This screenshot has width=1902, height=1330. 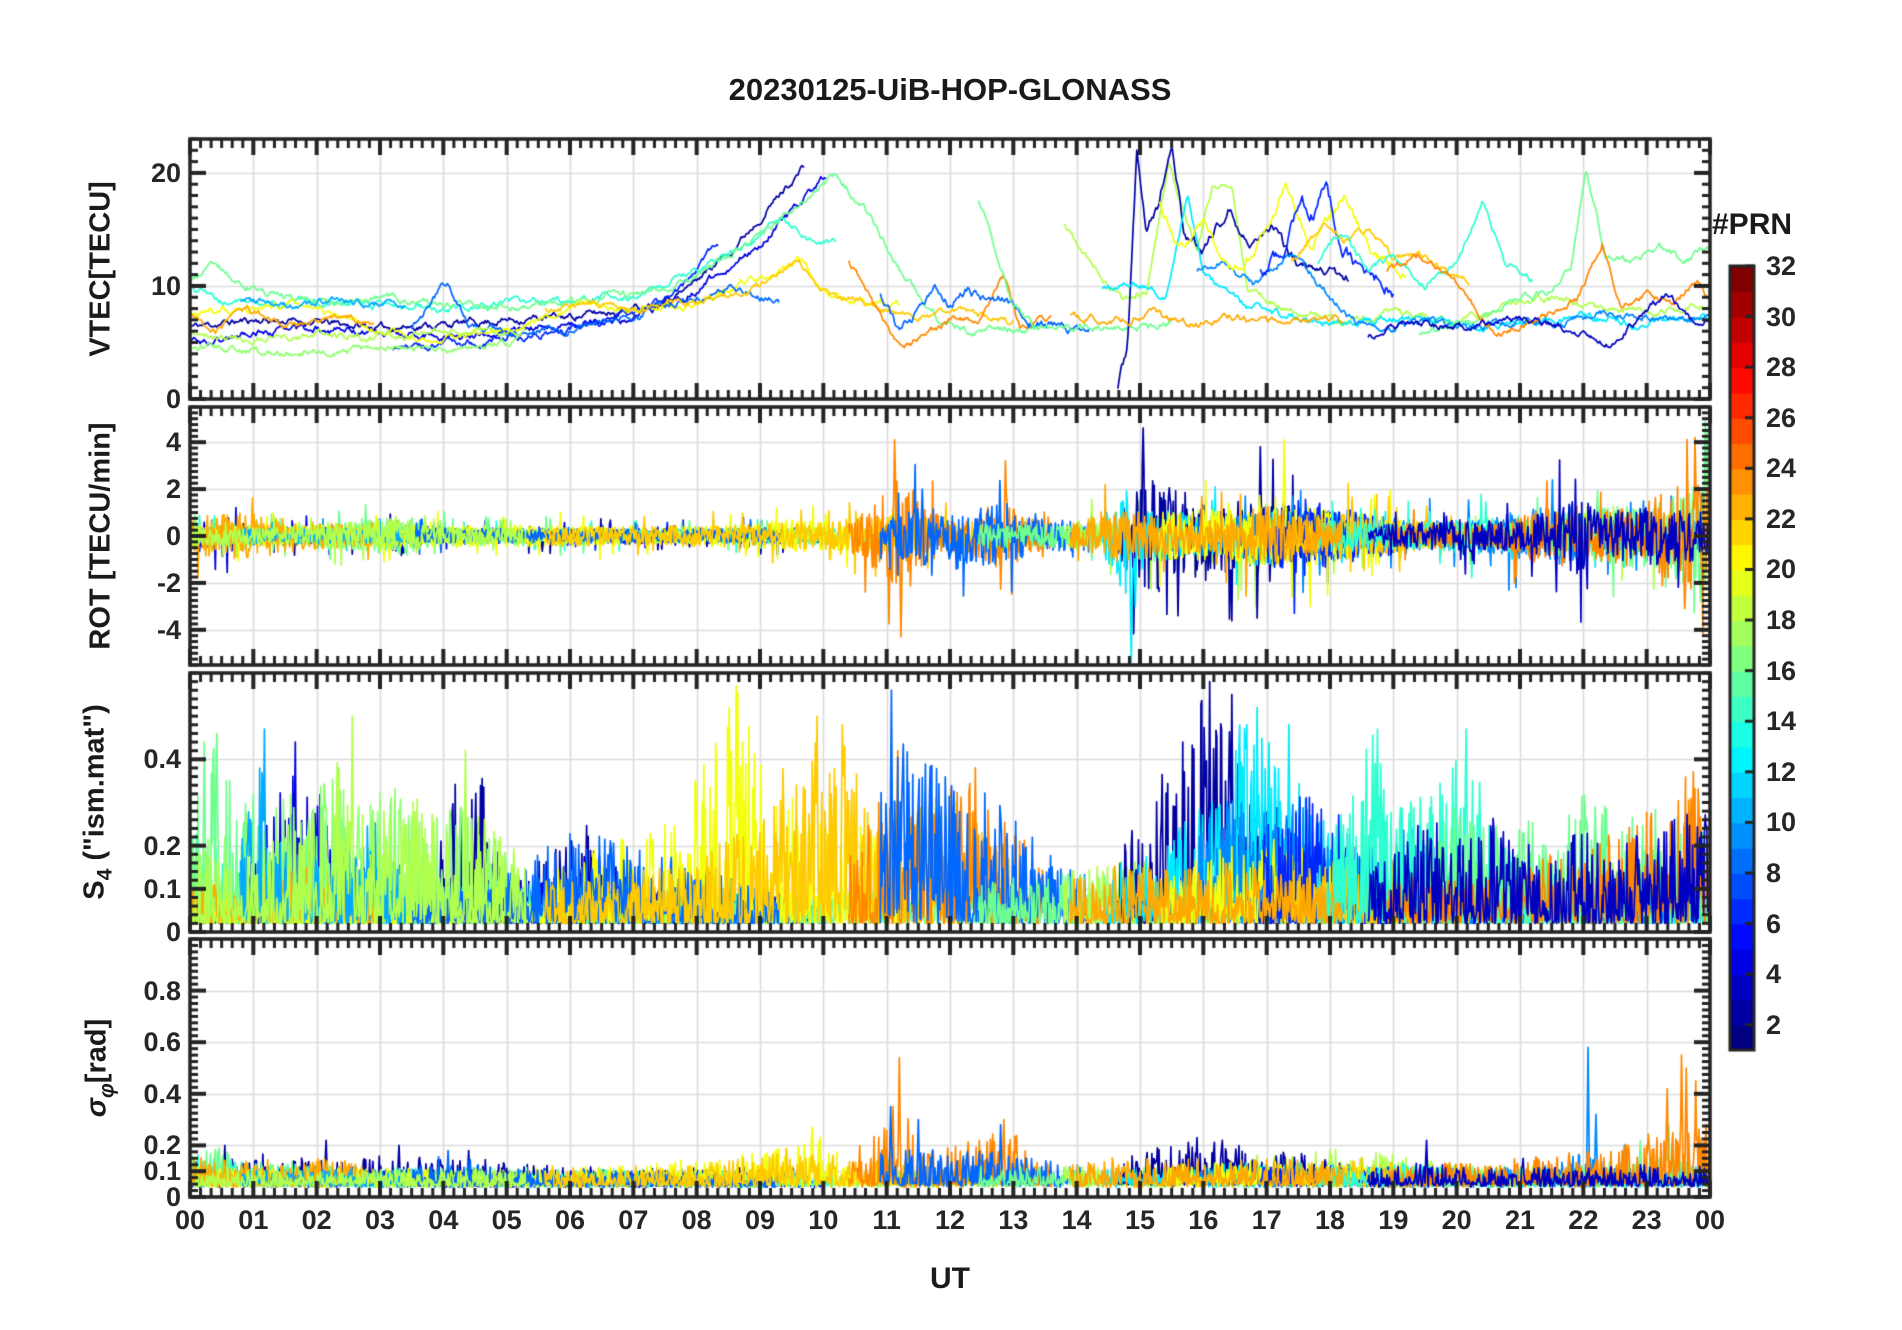 What do you see at coordinates (950, 89) in the screenshot?
I see `chart-title: 20230125-UiB-HOP-GLONASS` at bounding box center [950, 89].